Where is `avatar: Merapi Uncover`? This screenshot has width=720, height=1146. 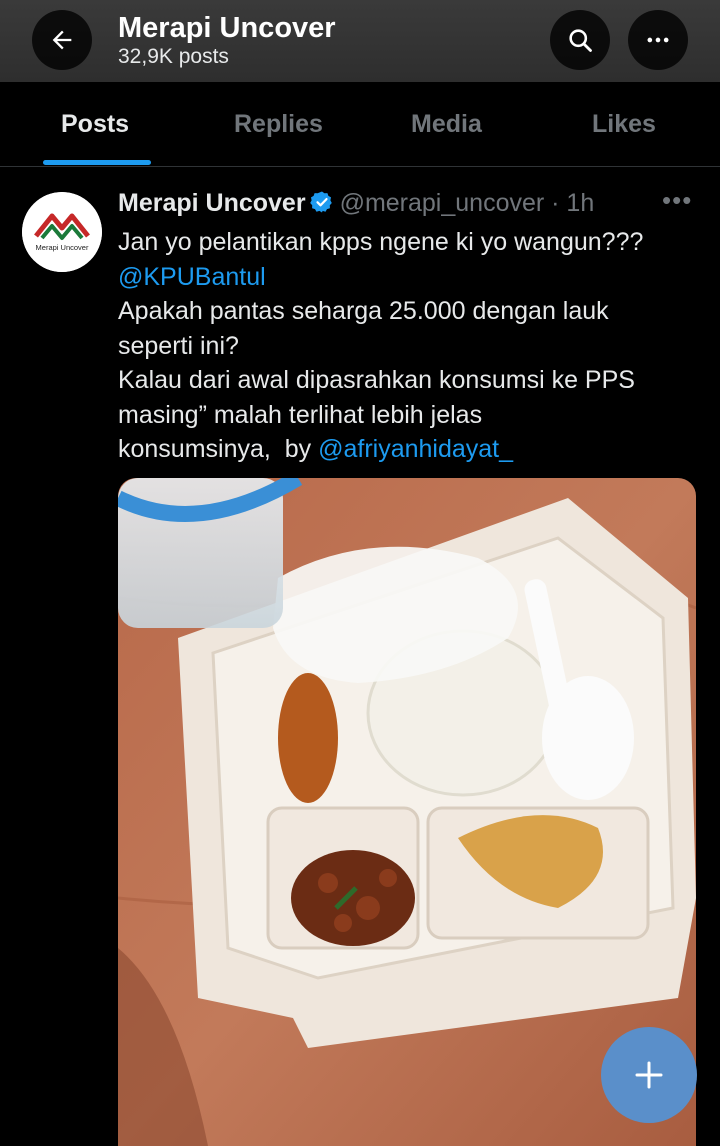
avatar: Merapi Uncover is located at coordinates (62, 232).